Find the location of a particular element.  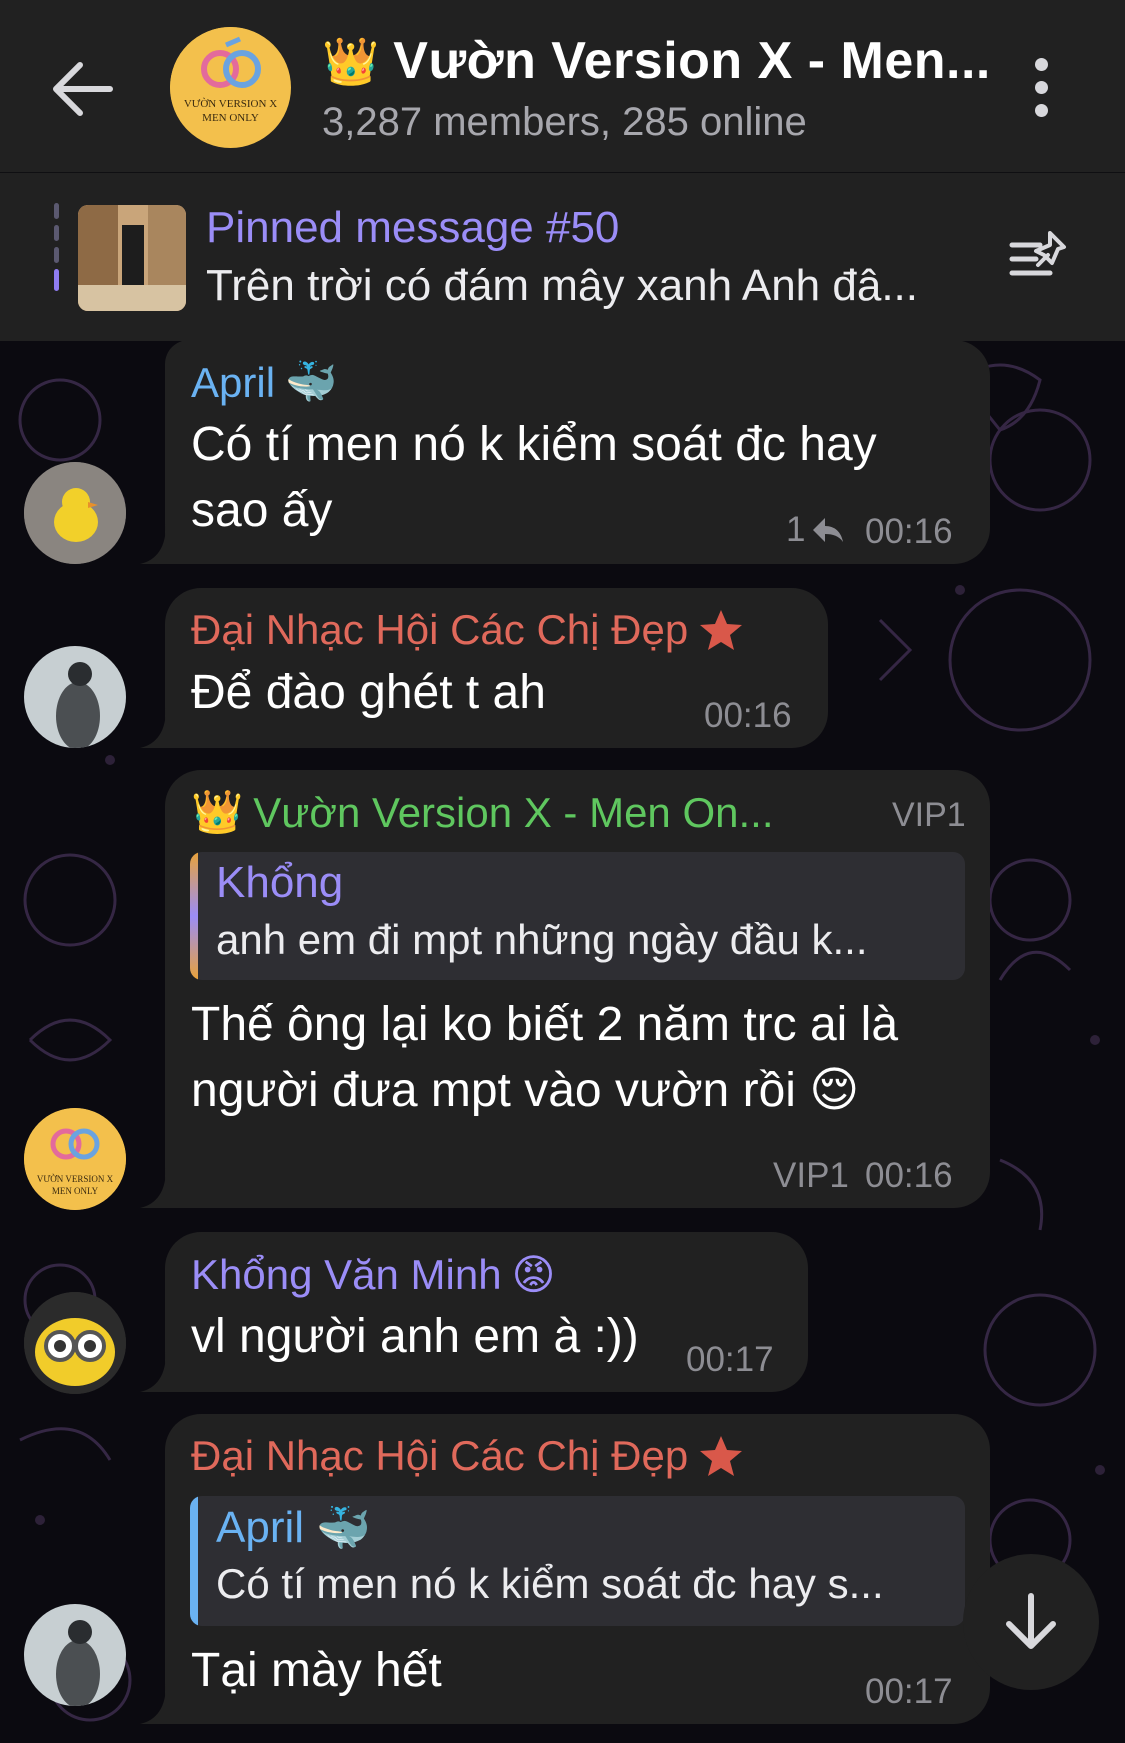

avatar-text-line1: VƯỜN VERSION X is located at coordinates (230, 104).